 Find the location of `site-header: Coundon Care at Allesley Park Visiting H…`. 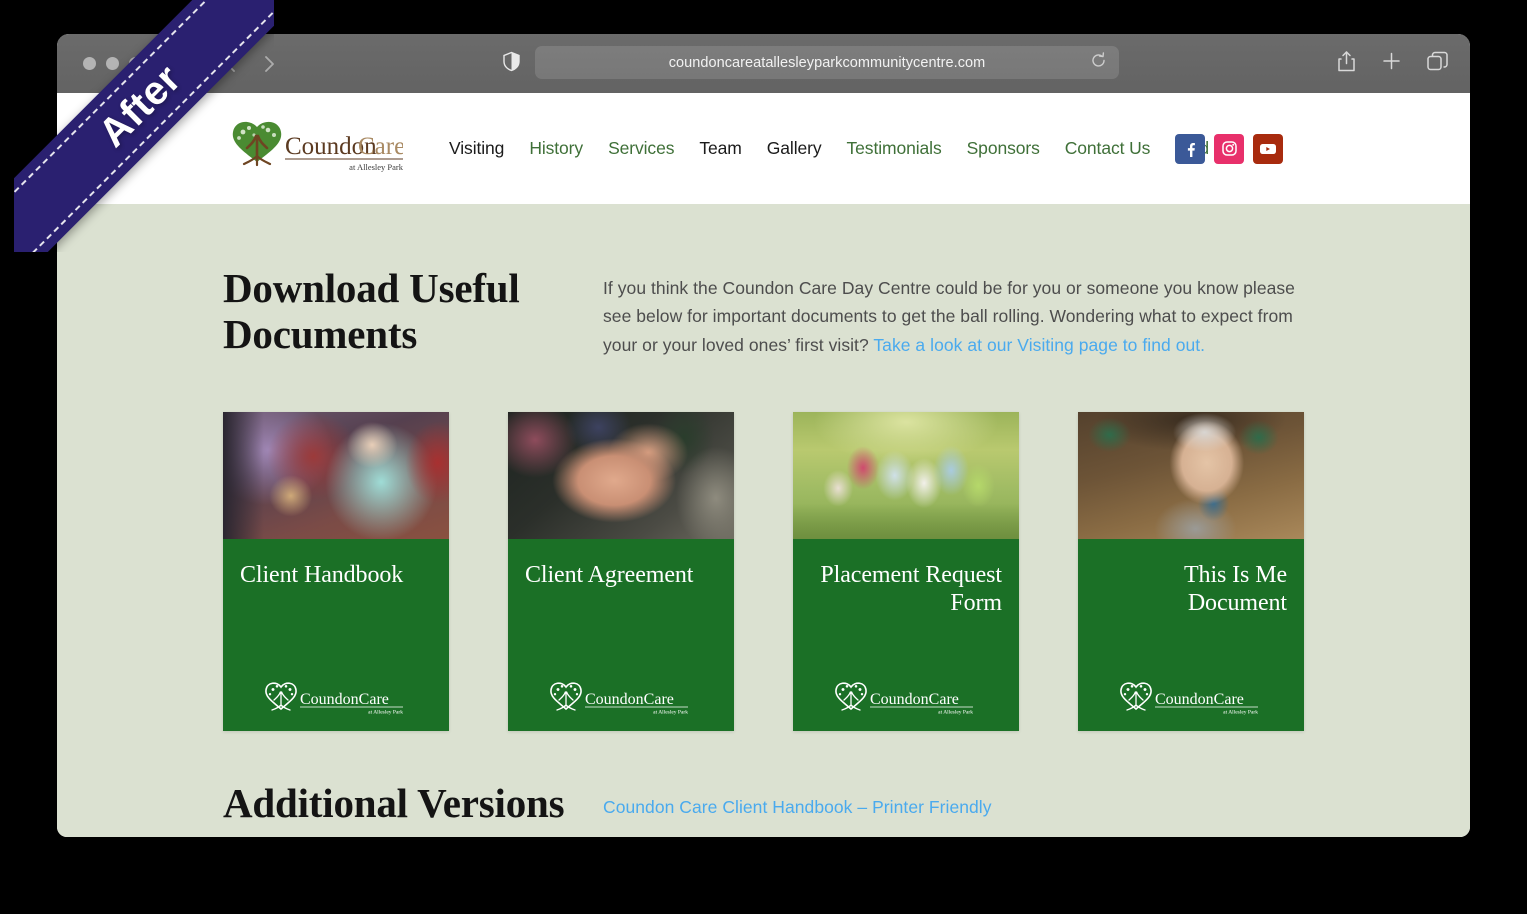

site-header: Coundon Care at Allesley Park Visiting H… is located at coordinates (763, 148).